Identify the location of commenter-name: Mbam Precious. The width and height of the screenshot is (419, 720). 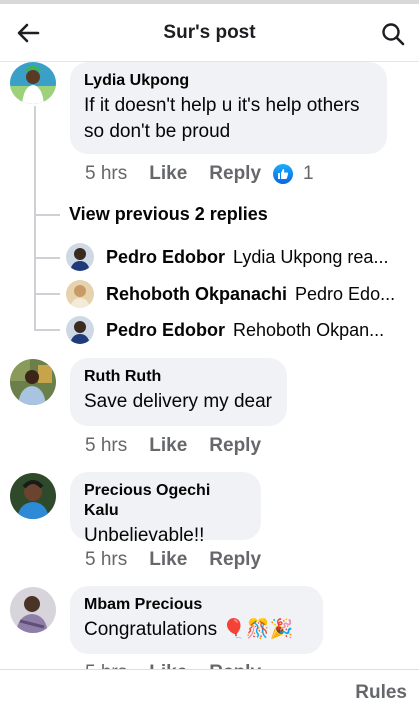
(196, 605).